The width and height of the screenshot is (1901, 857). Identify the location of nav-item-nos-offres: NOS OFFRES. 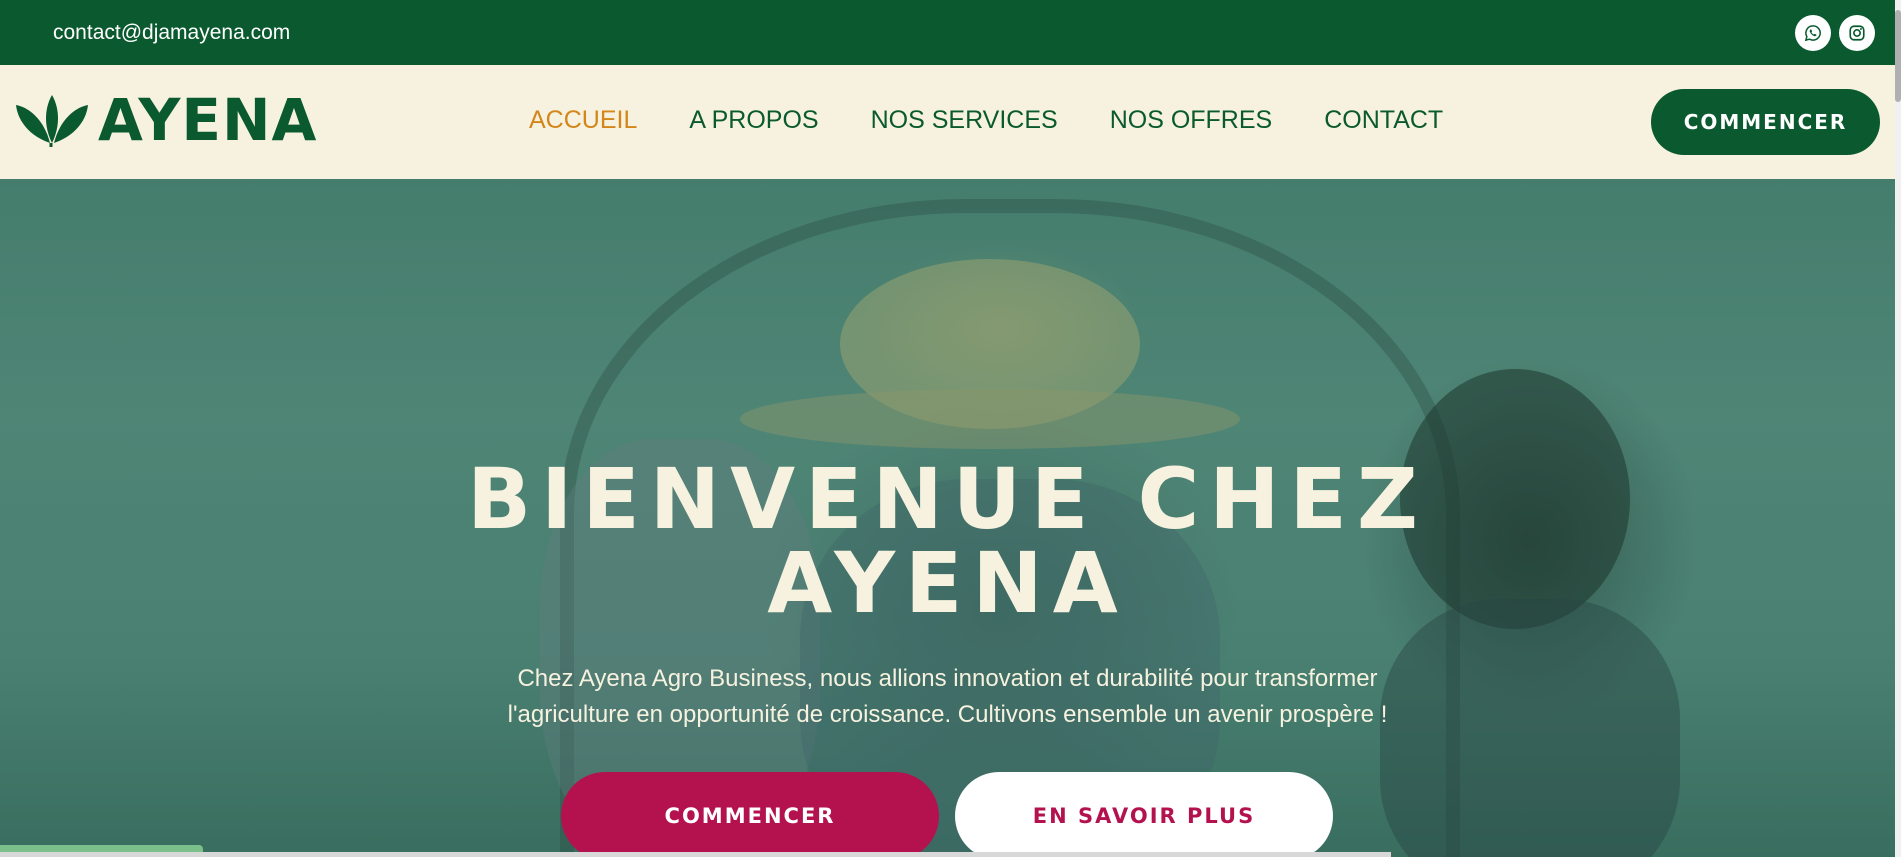
(1191, 120).